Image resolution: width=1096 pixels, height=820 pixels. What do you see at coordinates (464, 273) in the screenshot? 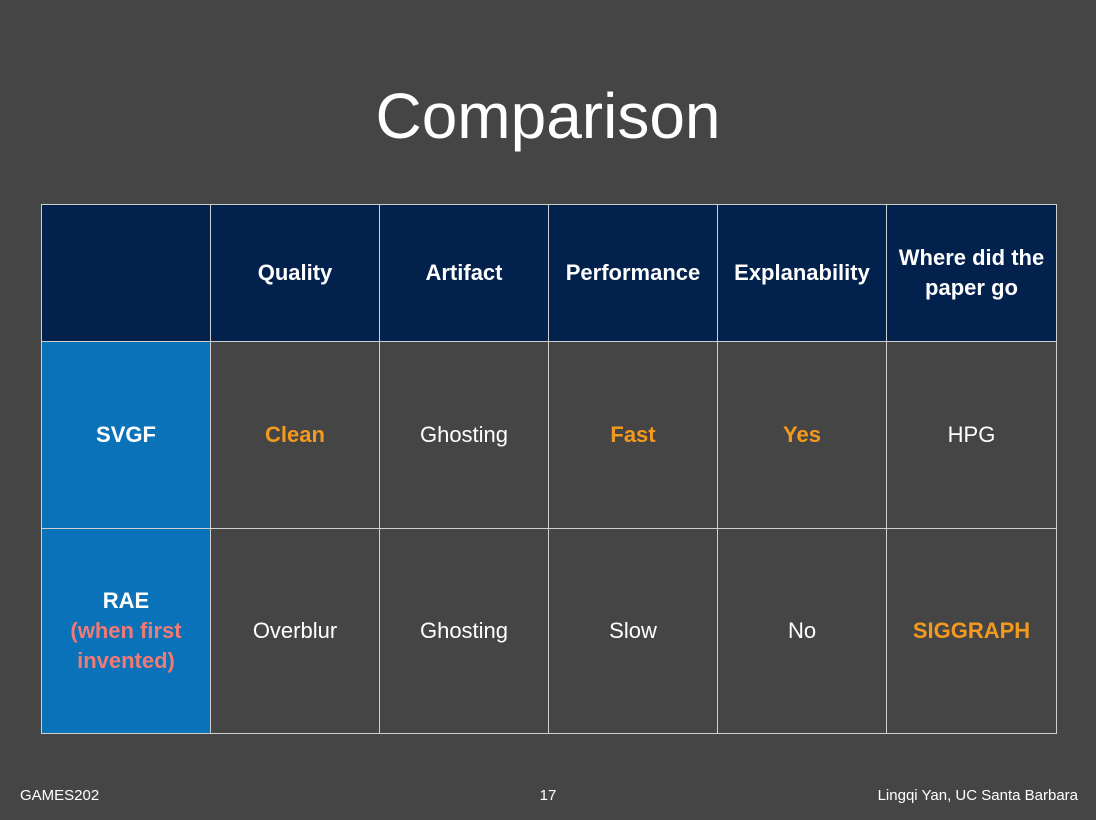
I see `header-cell-artifact: Artifact` at bounding box center [464, 273].